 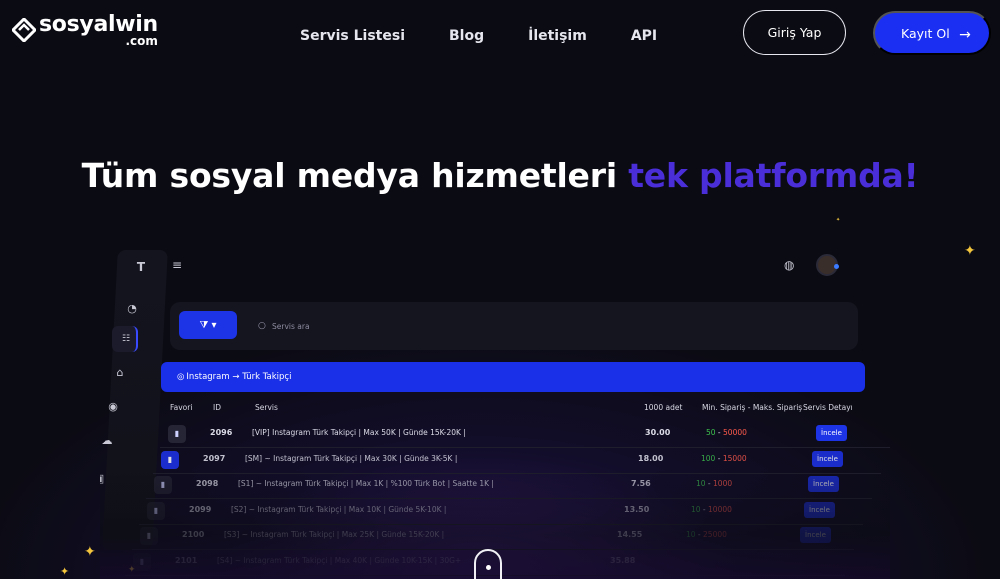 I want to click on min-max-order: 50 - 50000, so click(x=726, y=432).